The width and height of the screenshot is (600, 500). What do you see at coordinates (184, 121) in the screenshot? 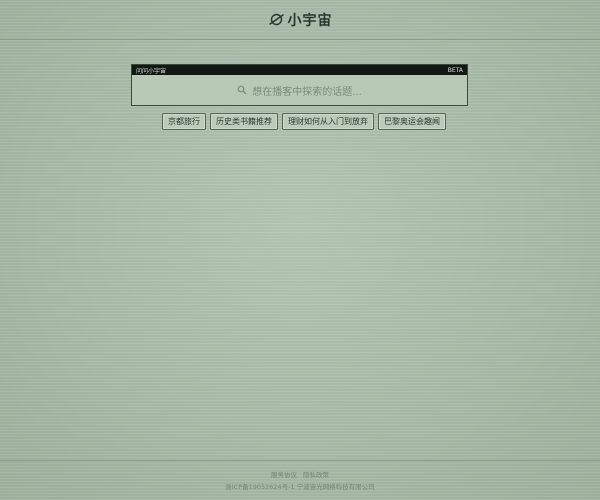
I see `suggestion-chip: 京都旅行` at bounding box center [184, 121].